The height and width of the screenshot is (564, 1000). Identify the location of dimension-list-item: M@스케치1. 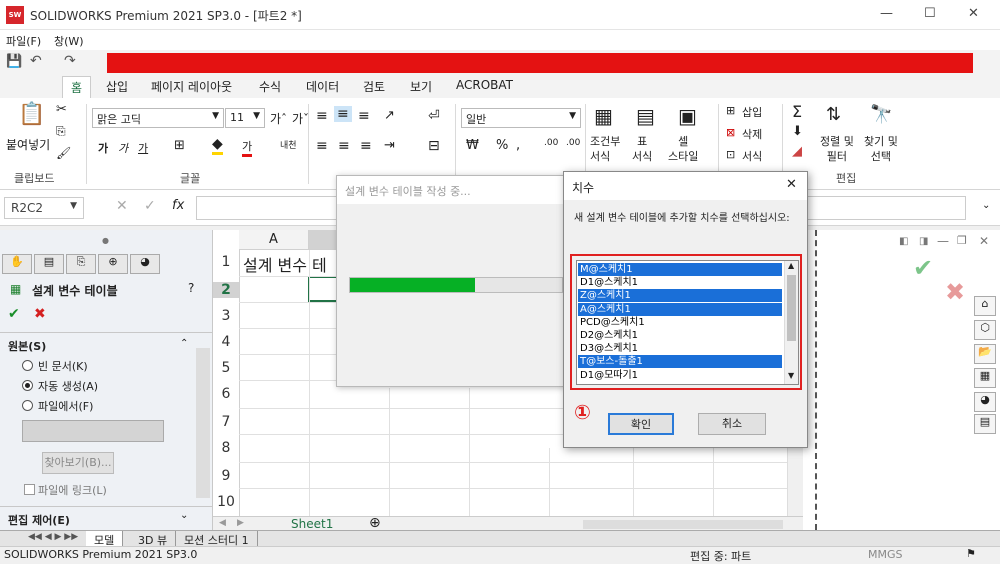
(680, 269).